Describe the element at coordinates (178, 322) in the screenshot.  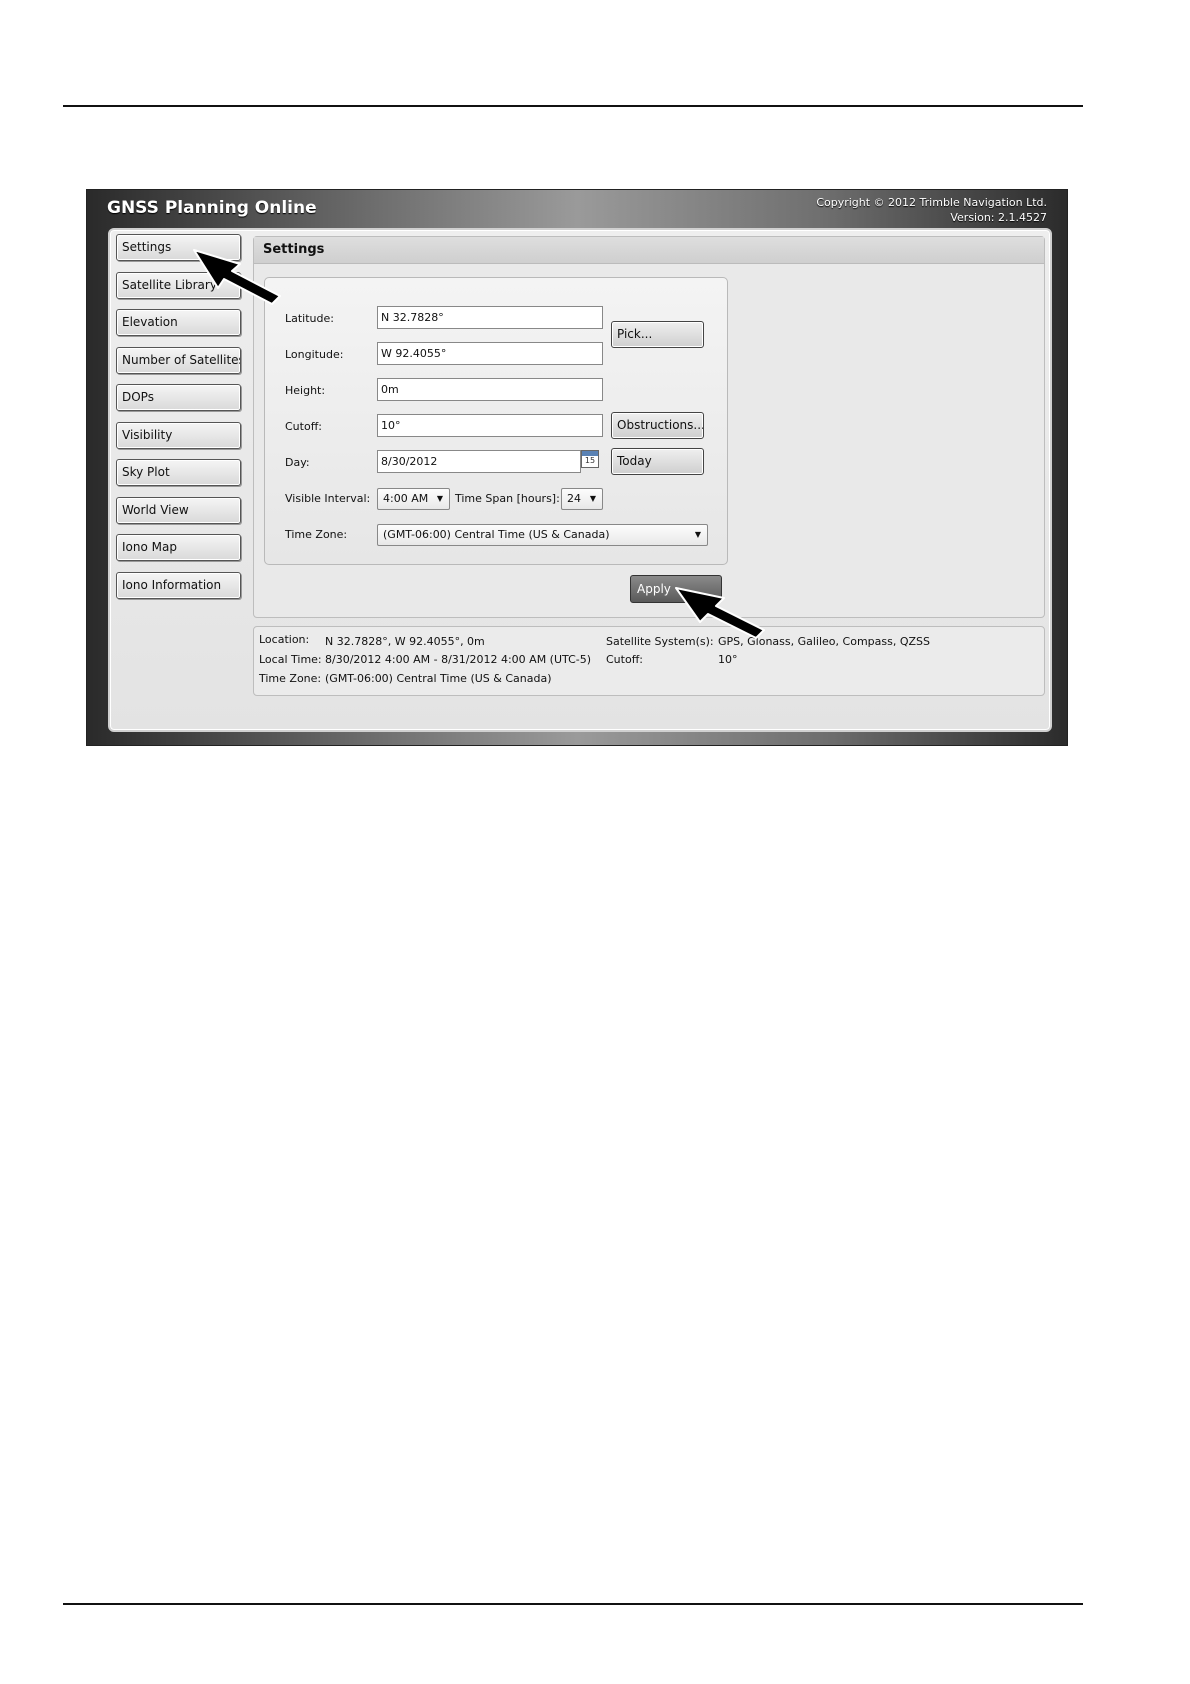
I see `sidebar-item-elevation: Elevation` at that location.